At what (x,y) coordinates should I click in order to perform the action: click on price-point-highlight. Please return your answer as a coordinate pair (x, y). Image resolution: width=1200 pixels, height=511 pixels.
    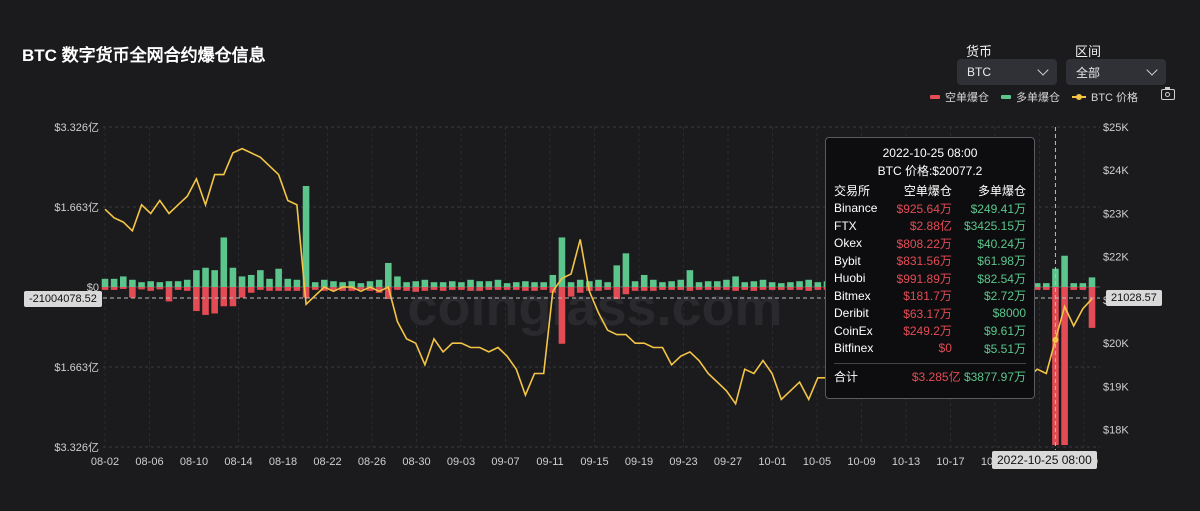
    Looking at the image, I should click on (1055, 339).